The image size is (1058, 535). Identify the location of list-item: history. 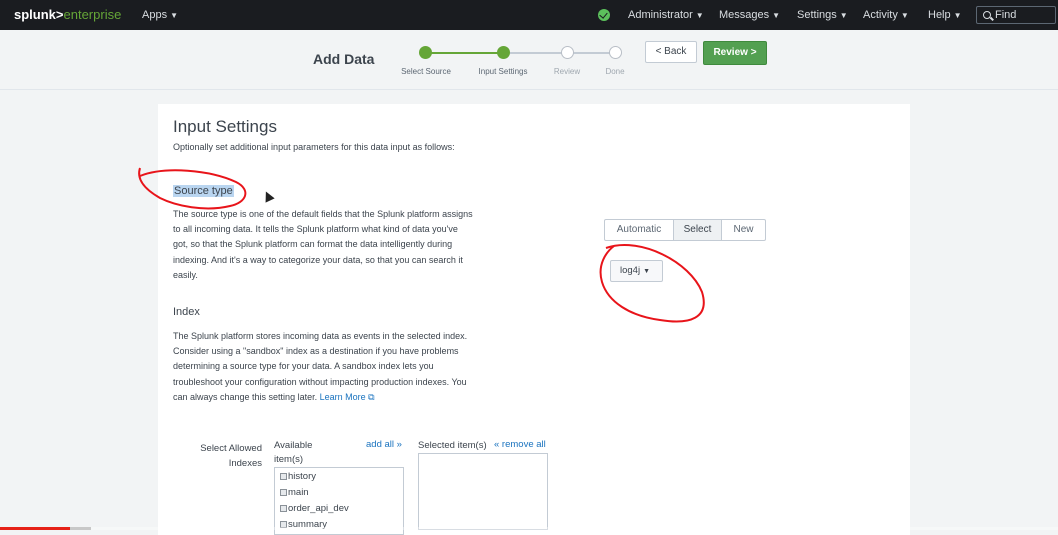
(298, 476).